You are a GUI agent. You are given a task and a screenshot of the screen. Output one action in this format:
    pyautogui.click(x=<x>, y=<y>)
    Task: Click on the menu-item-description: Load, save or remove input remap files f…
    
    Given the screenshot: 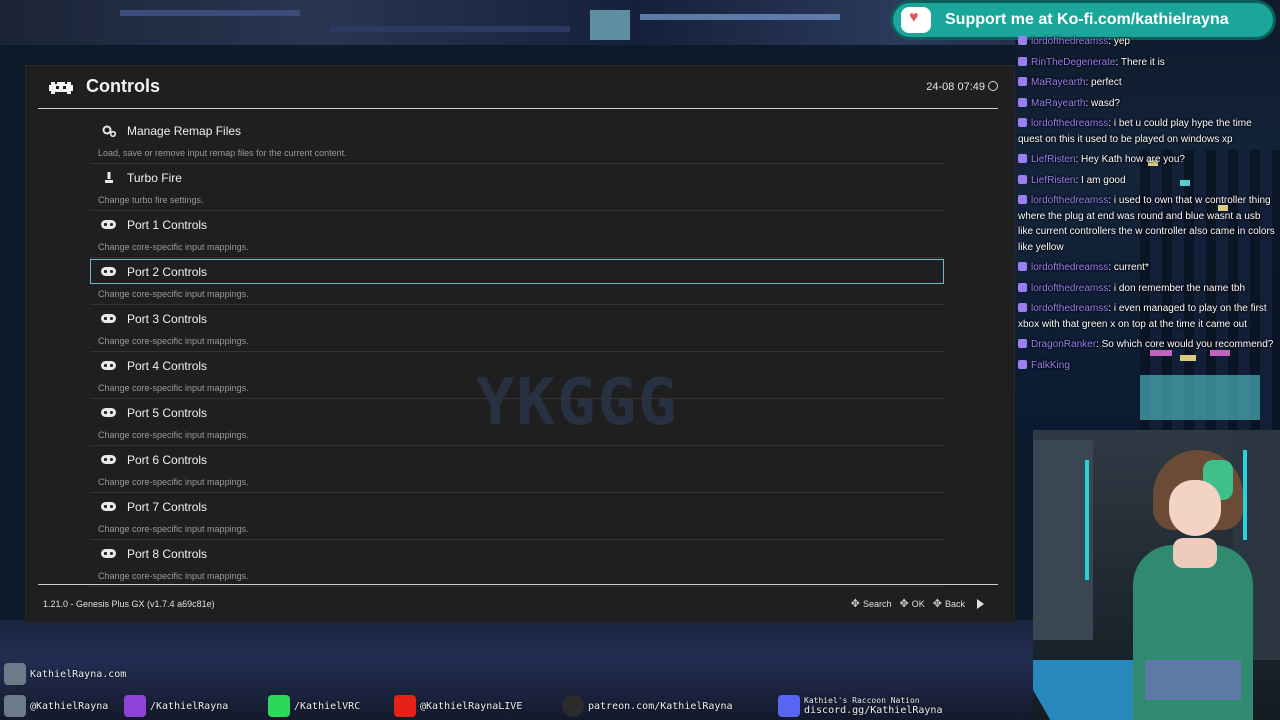 What is the action you would take?
    pyautogui.click(x=222, y=153)
    